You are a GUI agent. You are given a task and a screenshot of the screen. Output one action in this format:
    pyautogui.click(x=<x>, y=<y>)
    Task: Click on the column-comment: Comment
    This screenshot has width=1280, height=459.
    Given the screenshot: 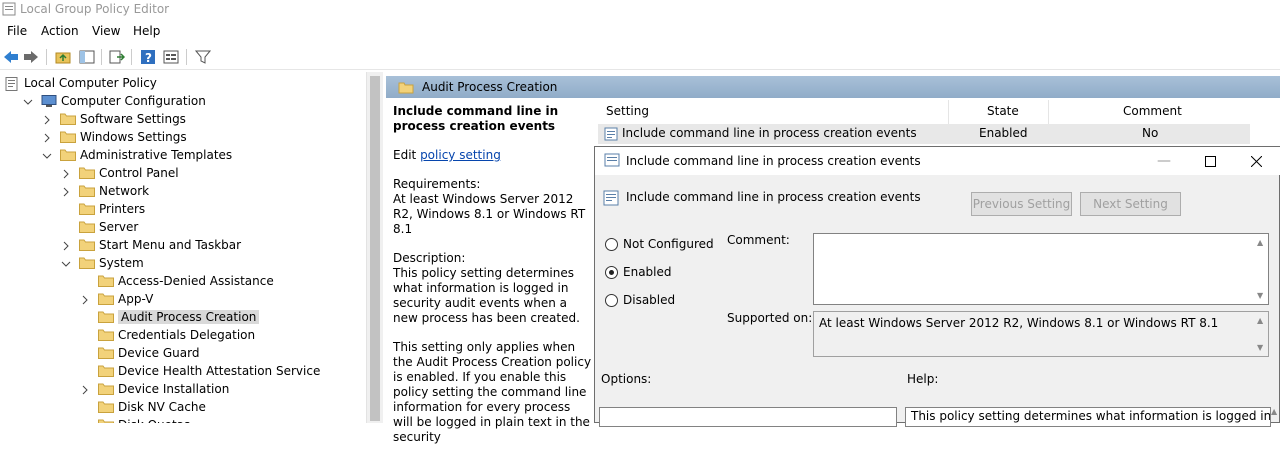 What is the action you would take?
    pyautogui.click(x=1152, y=111)
    